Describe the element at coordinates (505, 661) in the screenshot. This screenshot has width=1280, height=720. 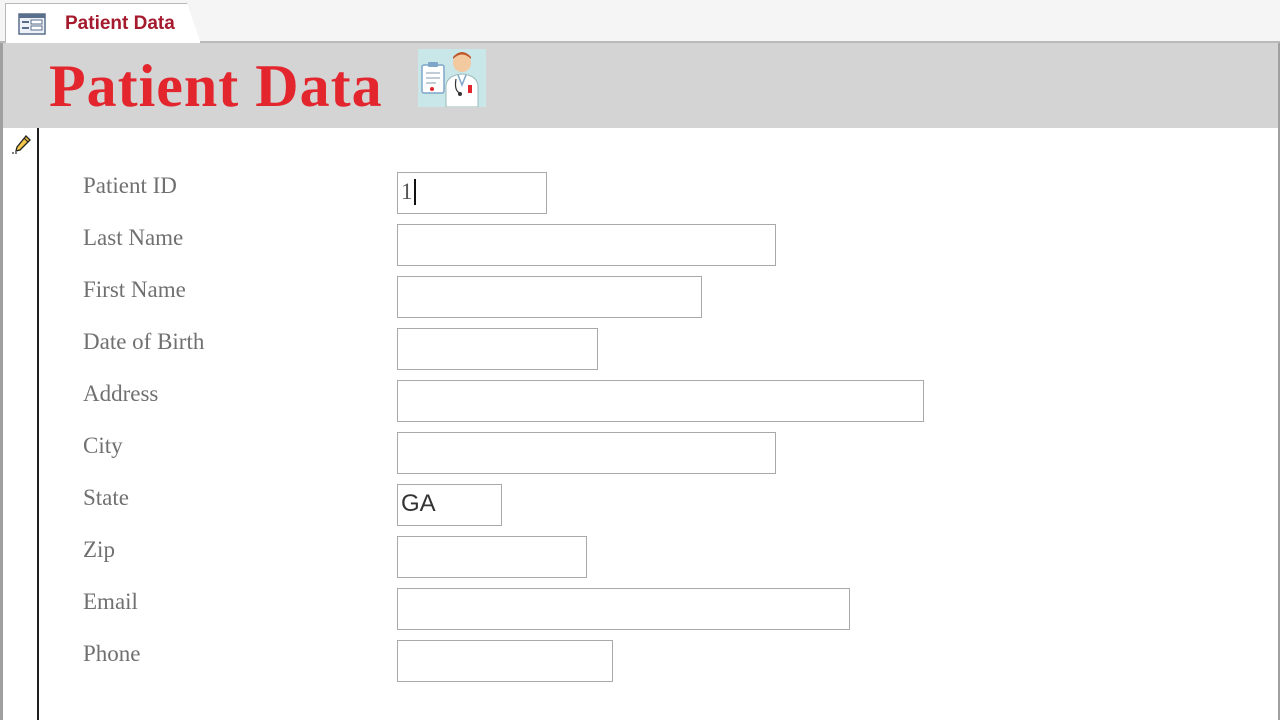
I see `phone-field` at that location.